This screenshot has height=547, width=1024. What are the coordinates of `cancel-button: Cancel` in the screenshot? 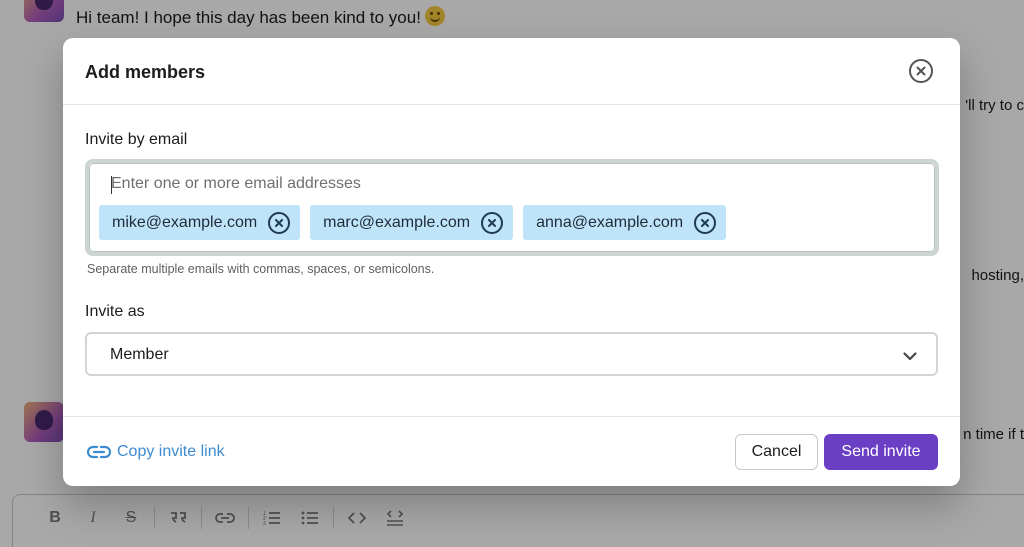 It's located at (776, 452).